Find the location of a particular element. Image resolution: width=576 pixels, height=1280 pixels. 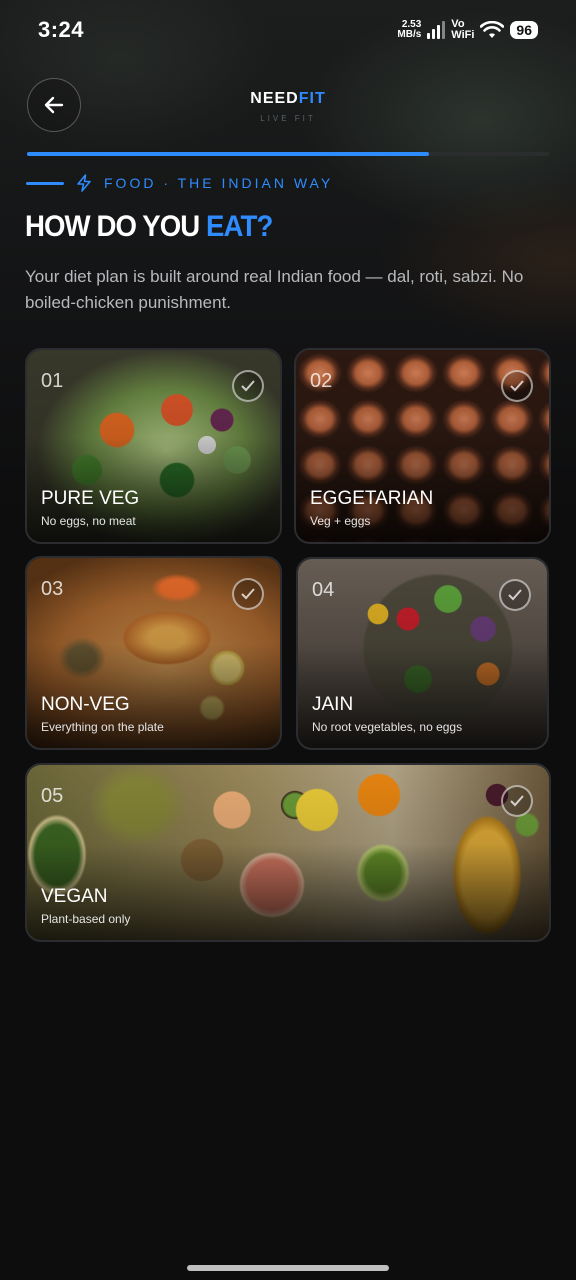

diet-option-vegan: 05 VEGAN Plant-based only is located at coordinates (288, 852).